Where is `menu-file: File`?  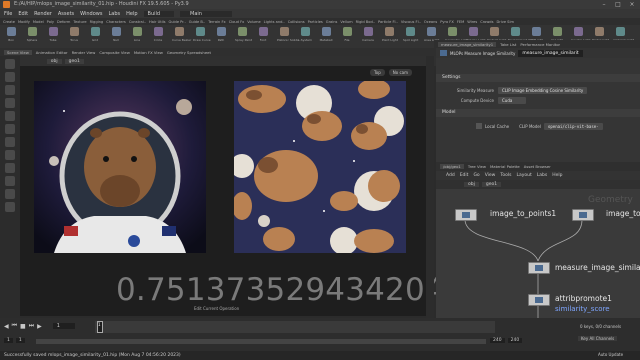 menu-file: File is located at coordinates (8, 14).